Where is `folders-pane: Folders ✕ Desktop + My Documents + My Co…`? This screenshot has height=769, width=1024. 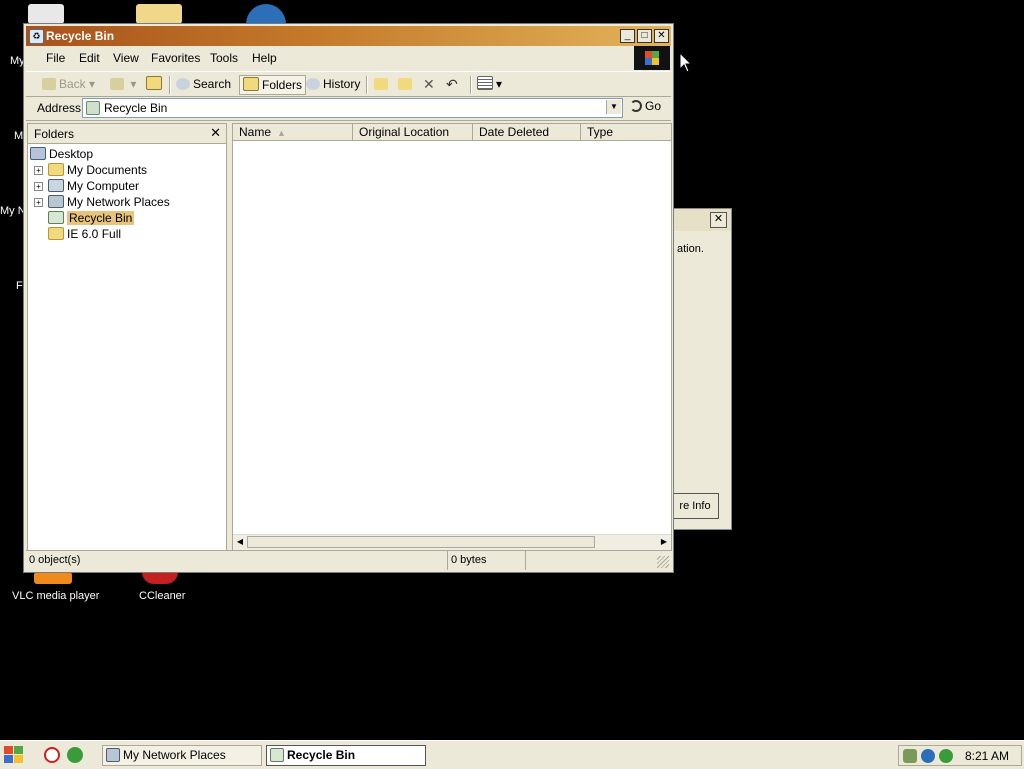
folders-pane: Folders ✕ Desktop + My Documents + My Co… is located at coordinates (127, 337).